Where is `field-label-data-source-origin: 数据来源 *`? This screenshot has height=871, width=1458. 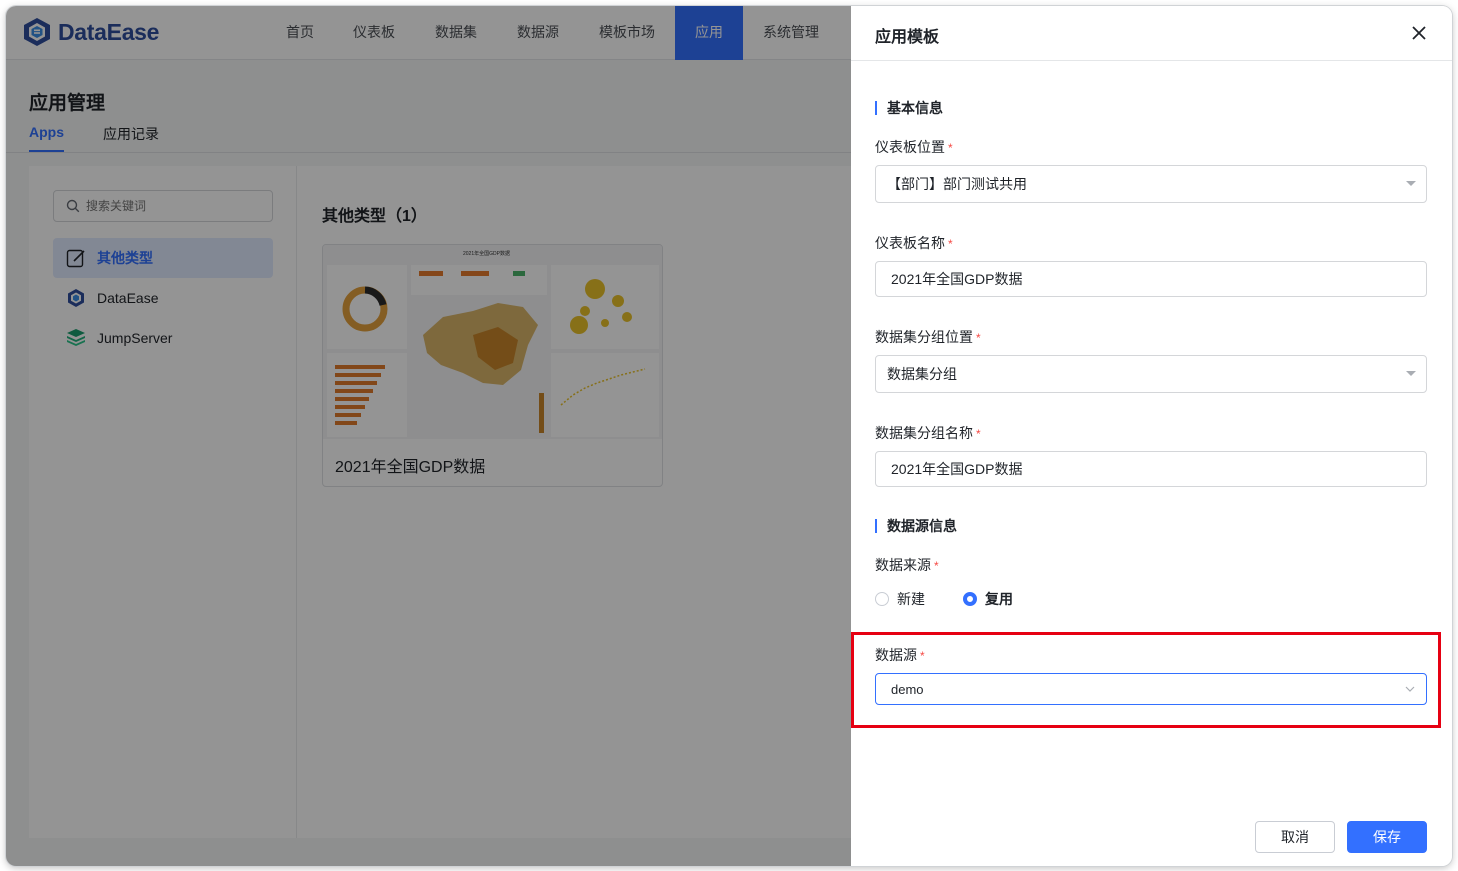 field-label-data-source-origin: 数据来源 * is located at coordinates (907, 565).